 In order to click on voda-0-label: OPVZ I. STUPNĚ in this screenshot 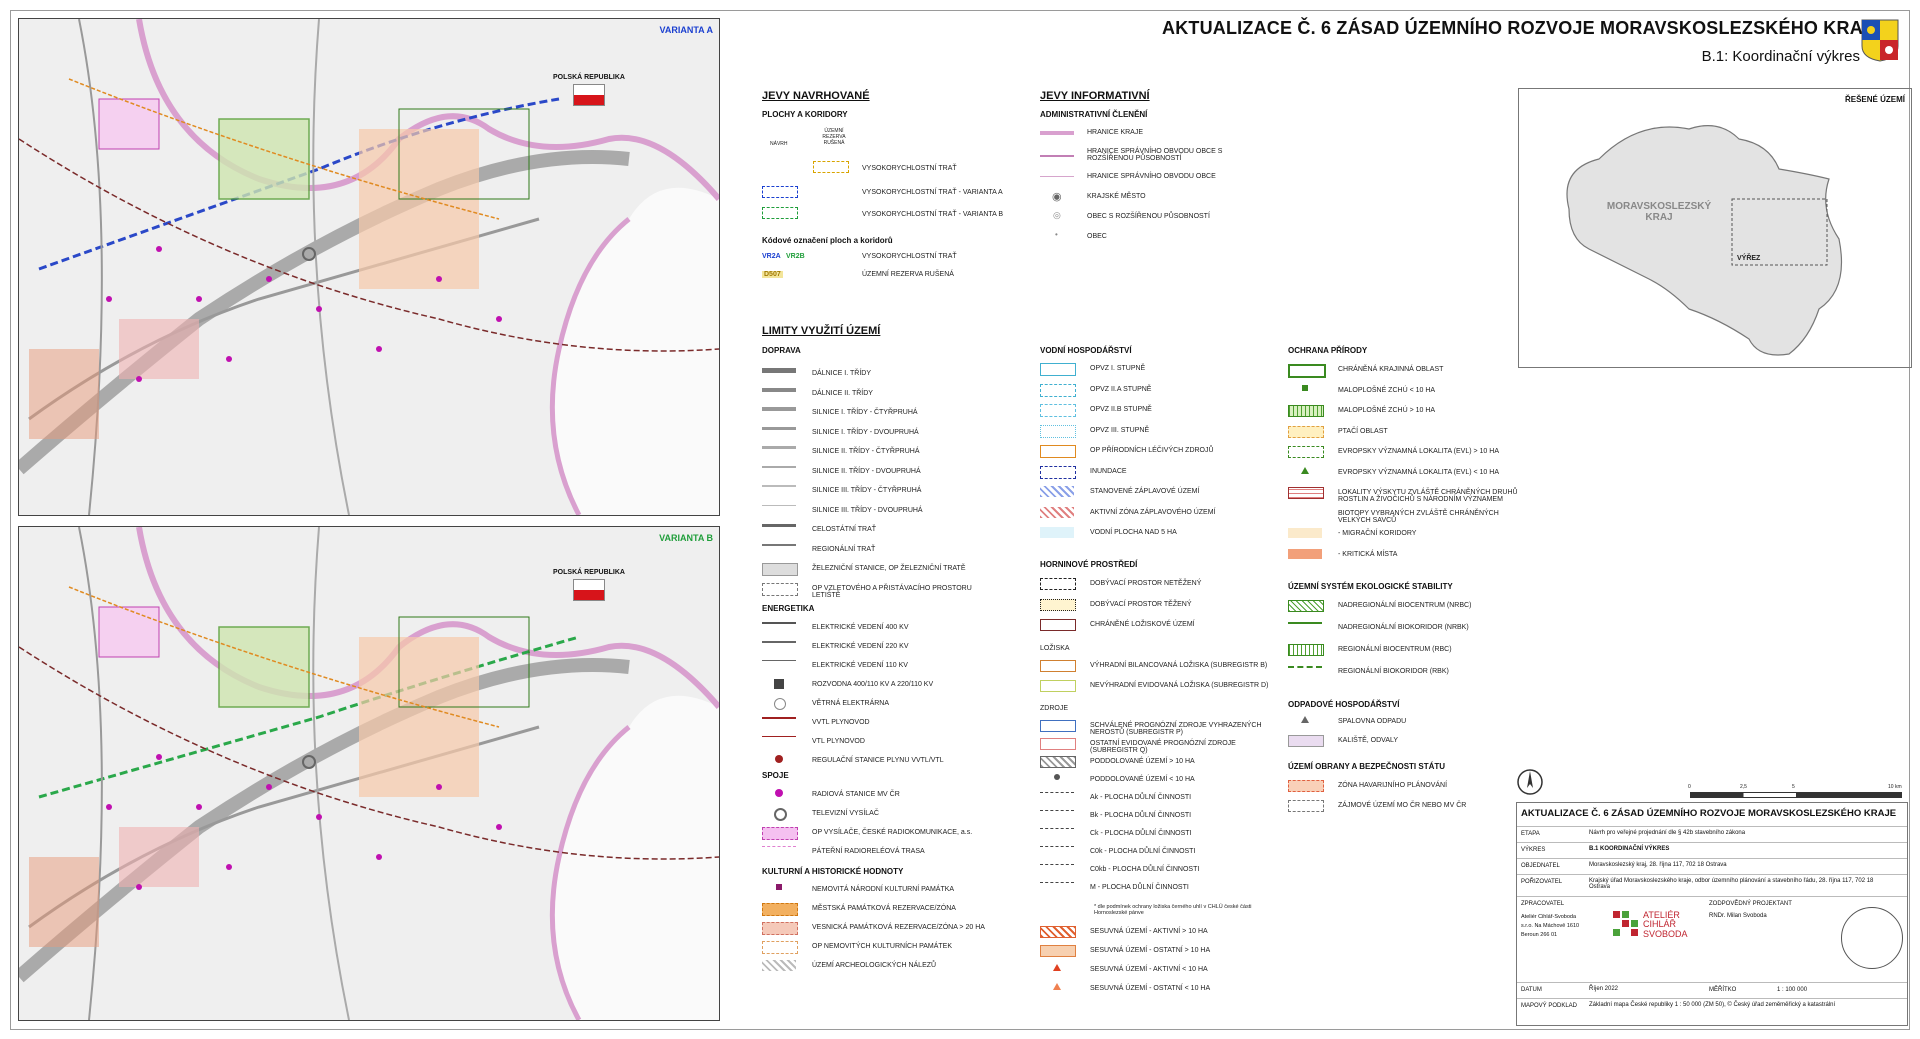, I will do `click(1118, 368)`.